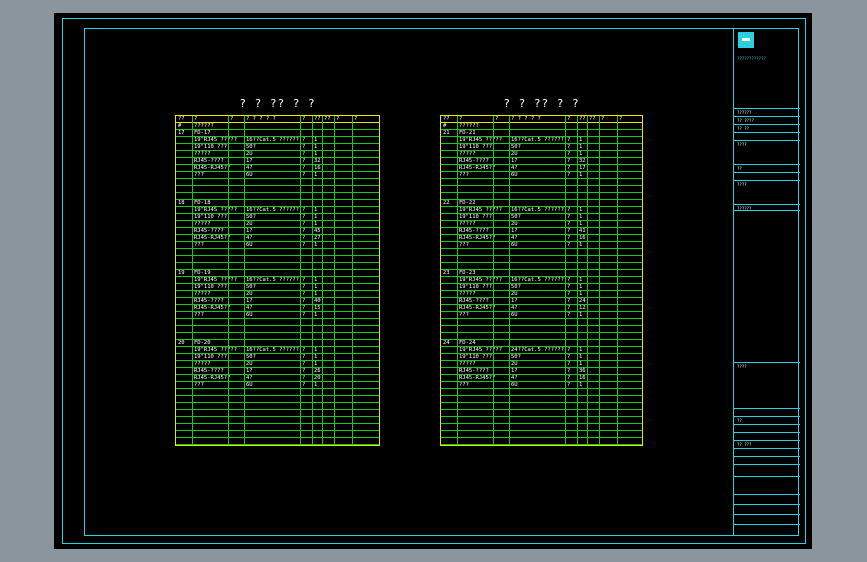 This screenshot has height=562, width=867. Describe the element at coordinates (181, 133) in the screenshot. I see `group-number: 17` at that location.